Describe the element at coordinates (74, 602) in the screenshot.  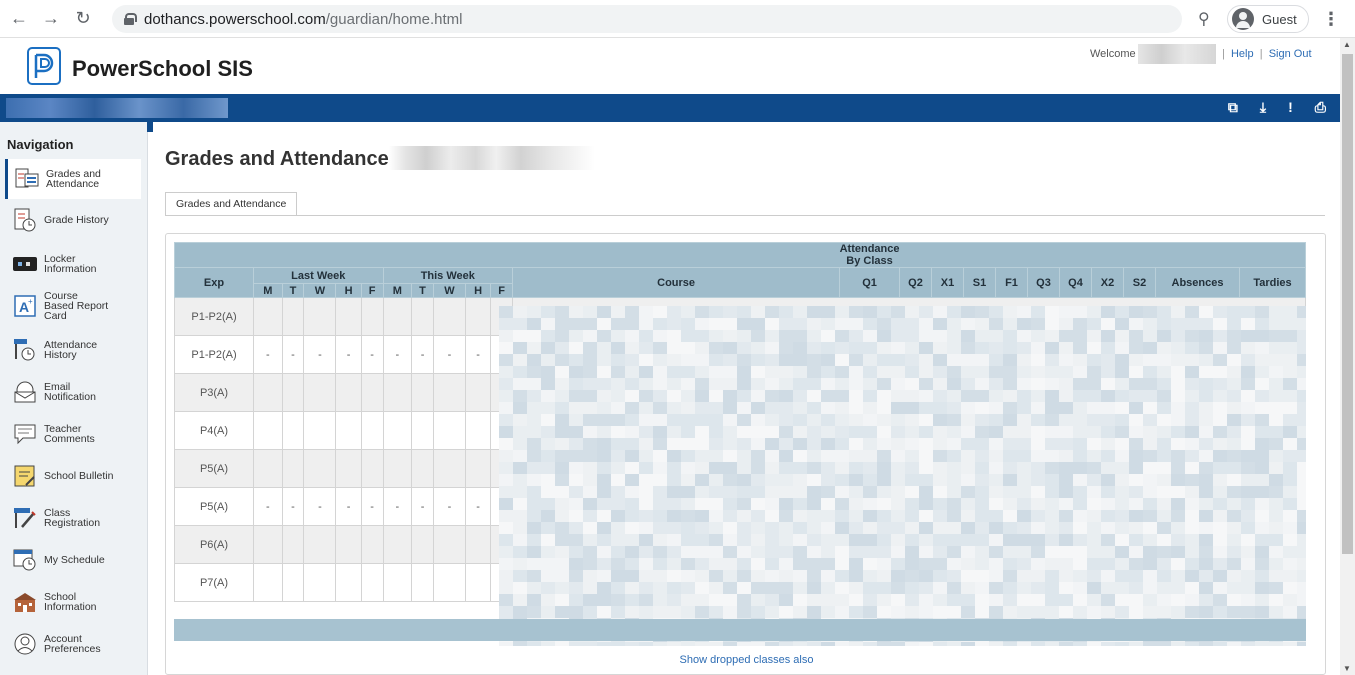
I see `sidebar-item-school-information: School Information` at that location.